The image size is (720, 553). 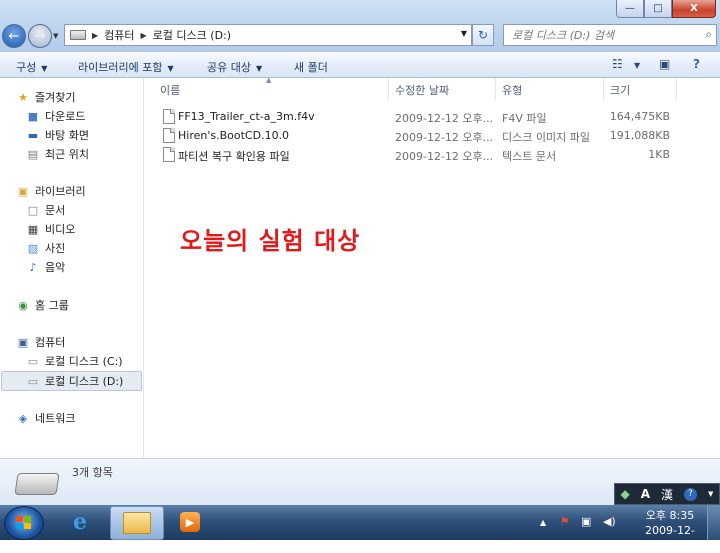 What do you see at coordinates (639, 116) in the screenshot?
I see `file-size: 164,475KB` at bounding box center [639, 116].